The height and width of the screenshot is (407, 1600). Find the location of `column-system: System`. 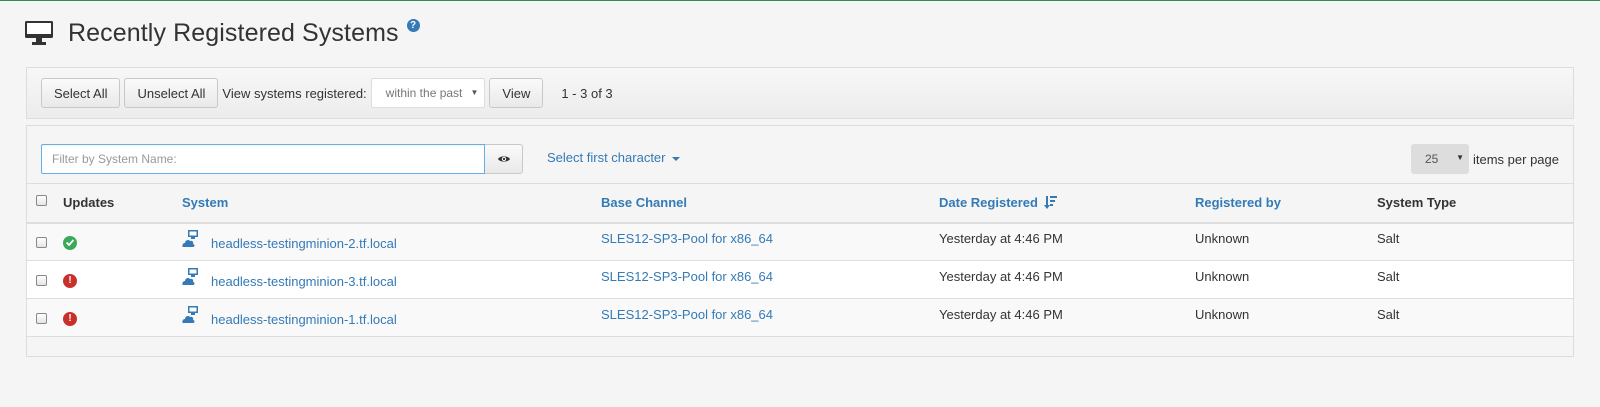

column-system: System is located at coordinates (391, 203).